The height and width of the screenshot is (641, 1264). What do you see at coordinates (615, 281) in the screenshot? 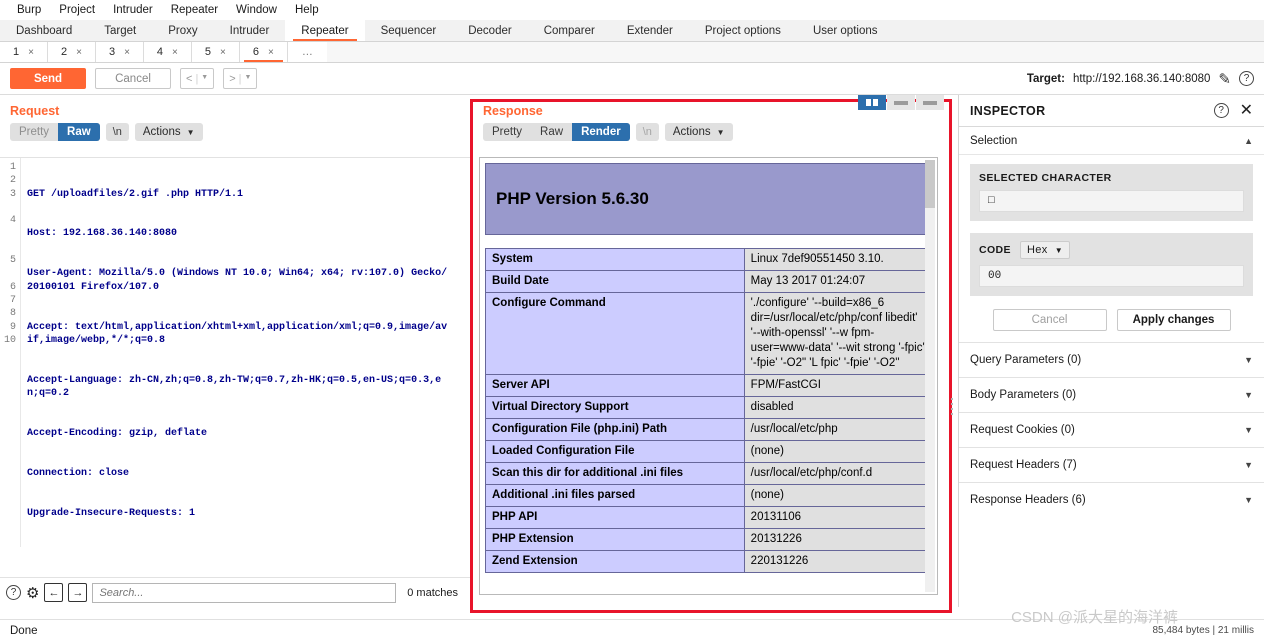
I see `table-cell-key: Build Date` at bounding box center [615, 281].